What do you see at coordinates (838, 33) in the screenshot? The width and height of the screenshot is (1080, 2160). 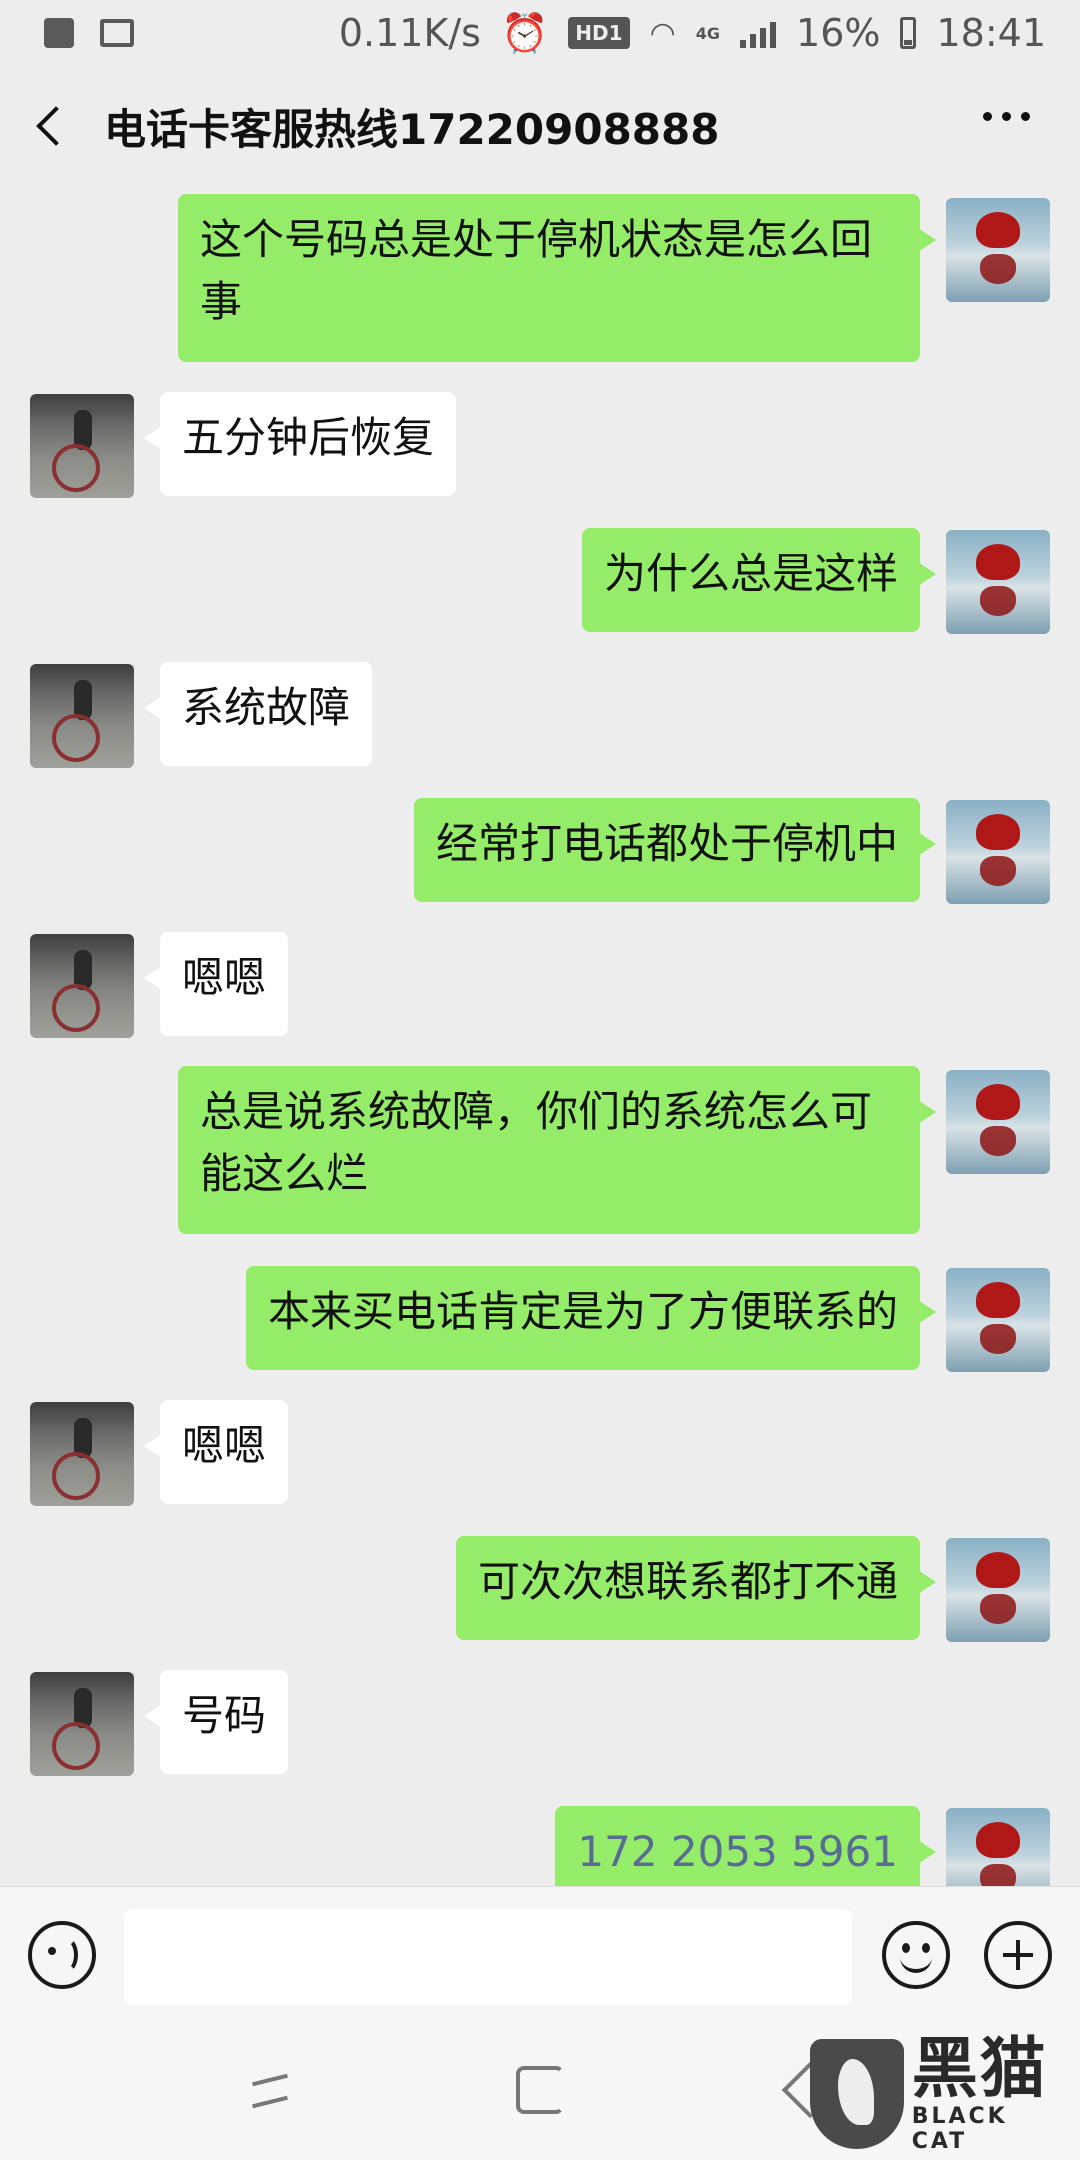 I see `battery-percent: 16%` at bounding box center [838, 33].